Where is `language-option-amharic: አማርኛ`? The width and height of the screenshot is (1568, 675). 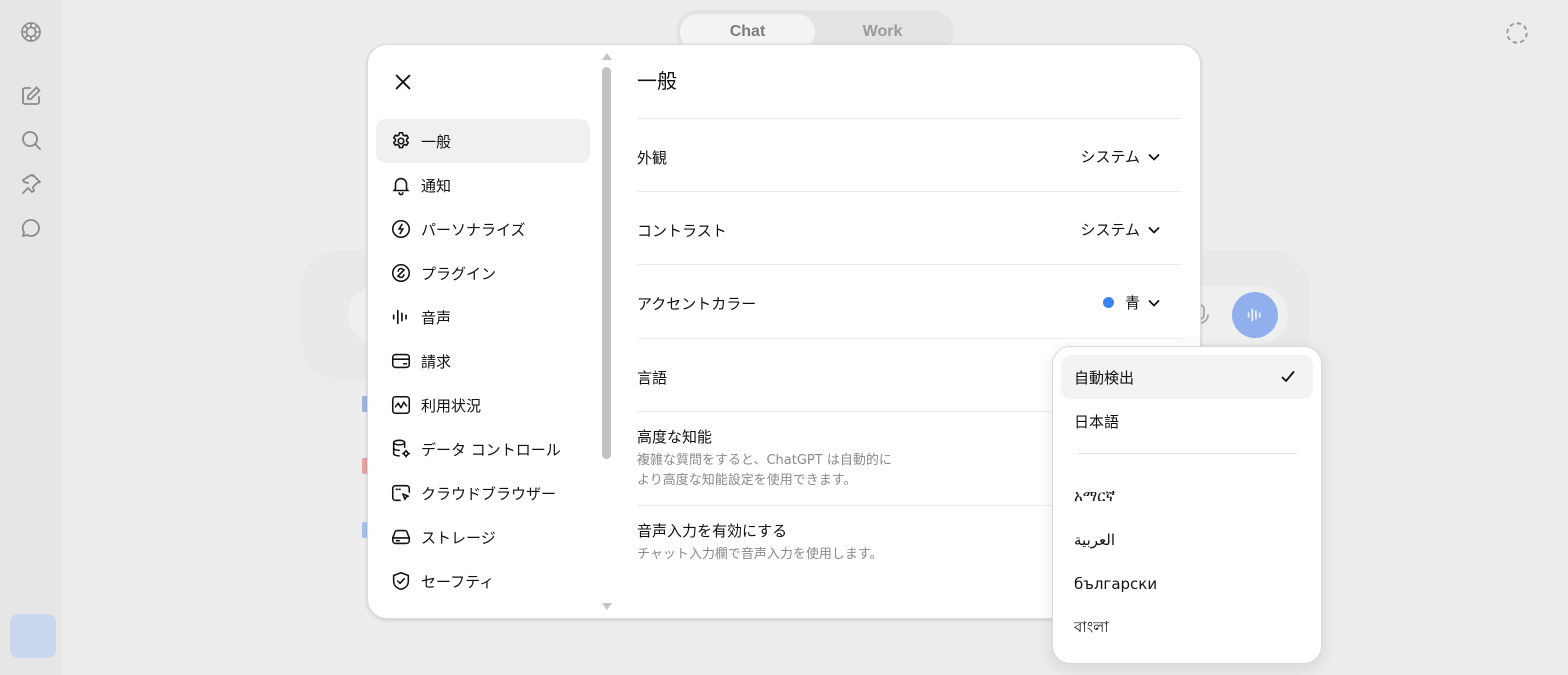 language-option-amharic: አማርኛ is located at coordinates (1187, 496).